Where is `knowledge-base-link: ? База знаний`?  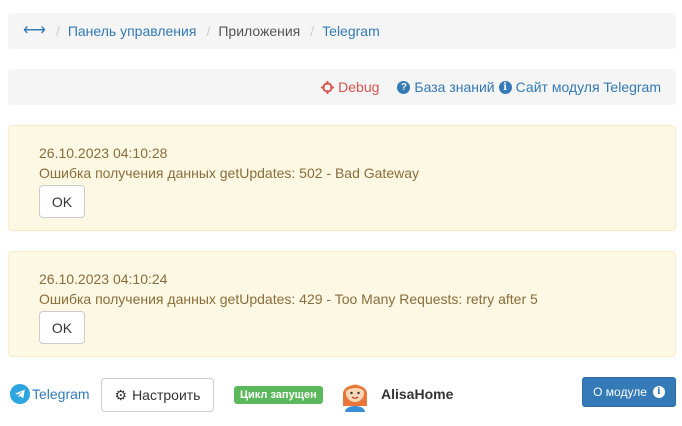
knowledge-base-link: ? База знаний is located at coordinates (446, 87).